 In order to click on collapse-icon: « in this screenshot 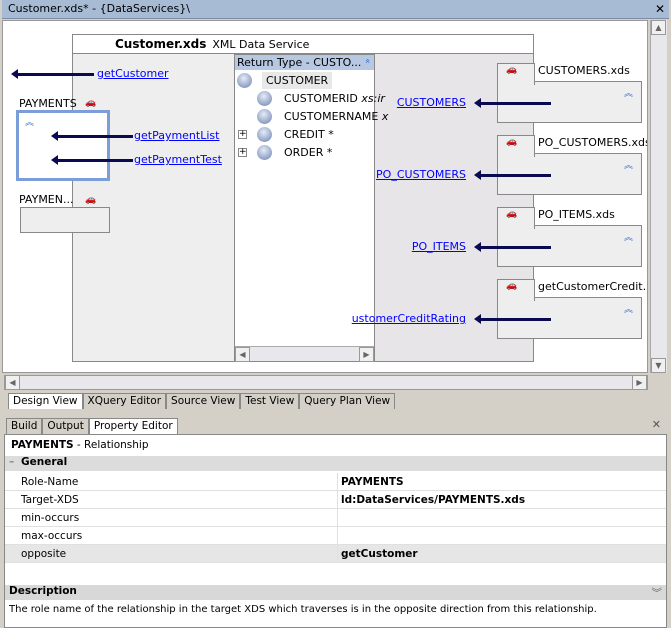, I will do `click(367, 61)`.